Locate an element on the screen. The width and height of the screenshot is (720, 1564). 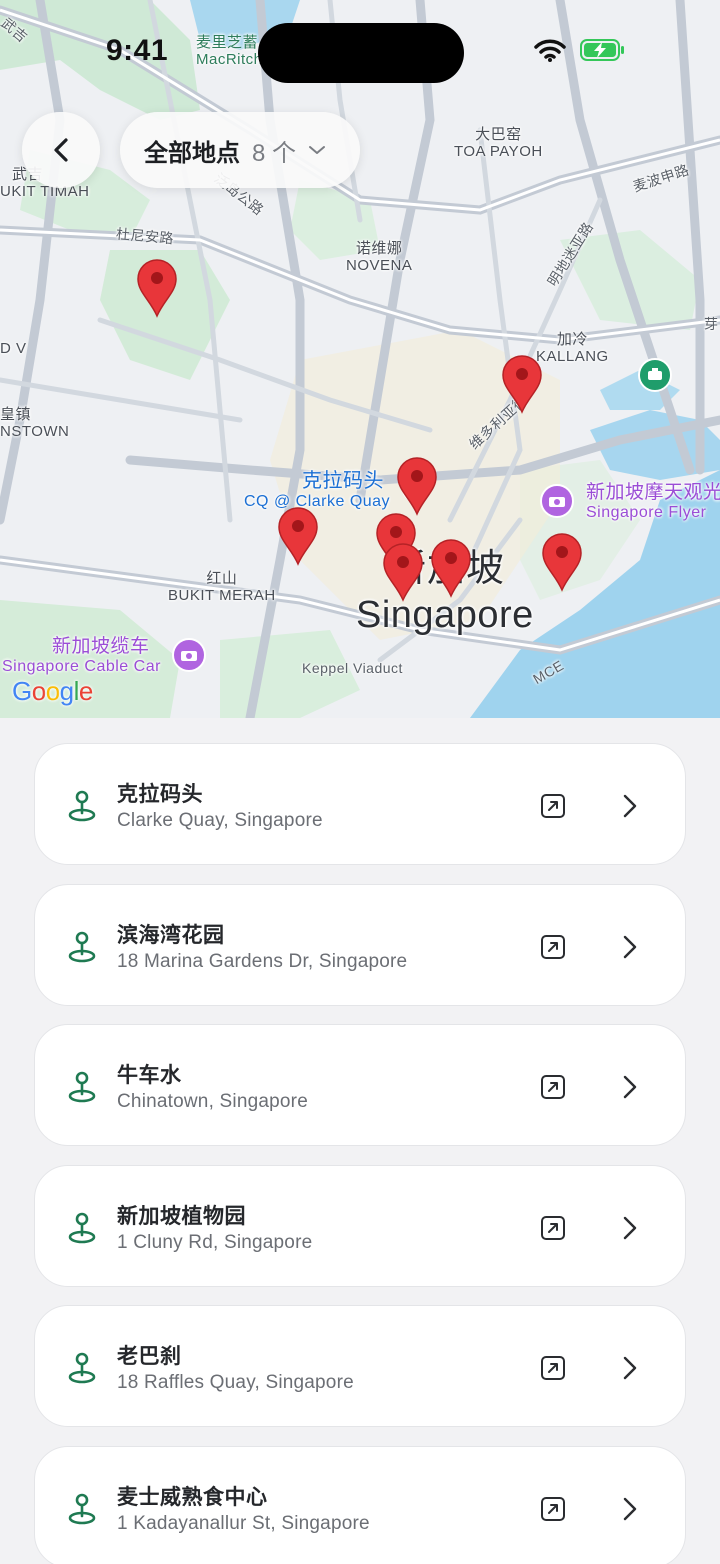
location-address: 1 Kadayanallur St, Singapore is located at coordinates (243, 1523).